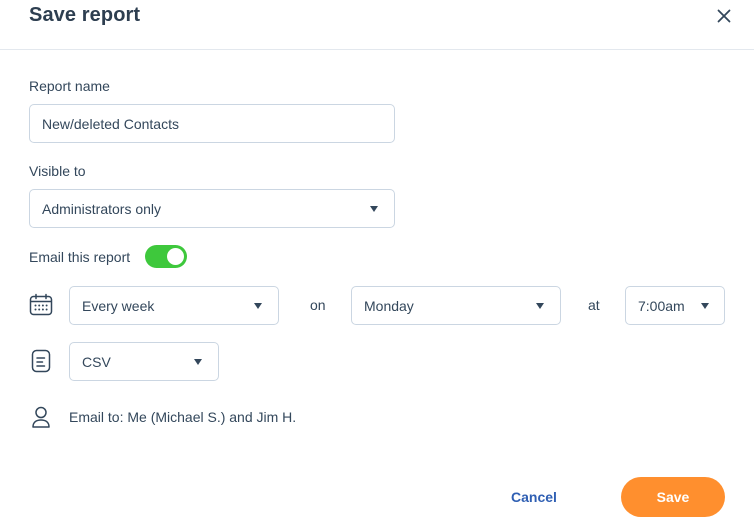 The width and height of the screenshot is (754, 524). I want to click on email-report-label: Email this report, so click(80, 257).